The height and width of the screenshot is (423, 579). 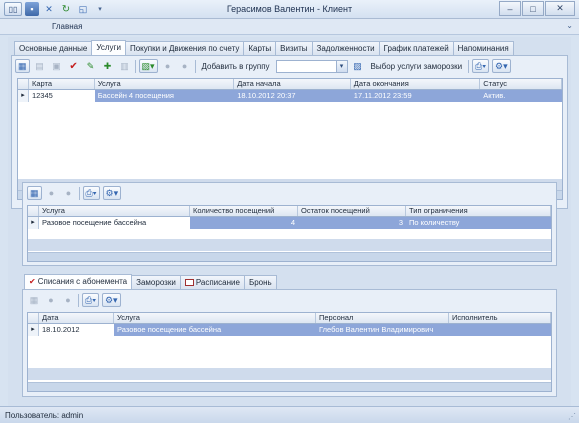 I want to click on column-header: Дата начала, so click(x=292, y=84).